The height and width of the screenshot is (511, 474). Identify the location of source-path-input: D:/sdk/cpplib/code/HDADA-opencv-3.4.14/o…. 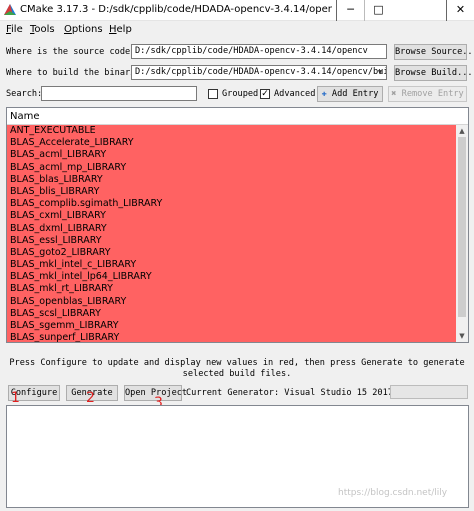
(259, 51).